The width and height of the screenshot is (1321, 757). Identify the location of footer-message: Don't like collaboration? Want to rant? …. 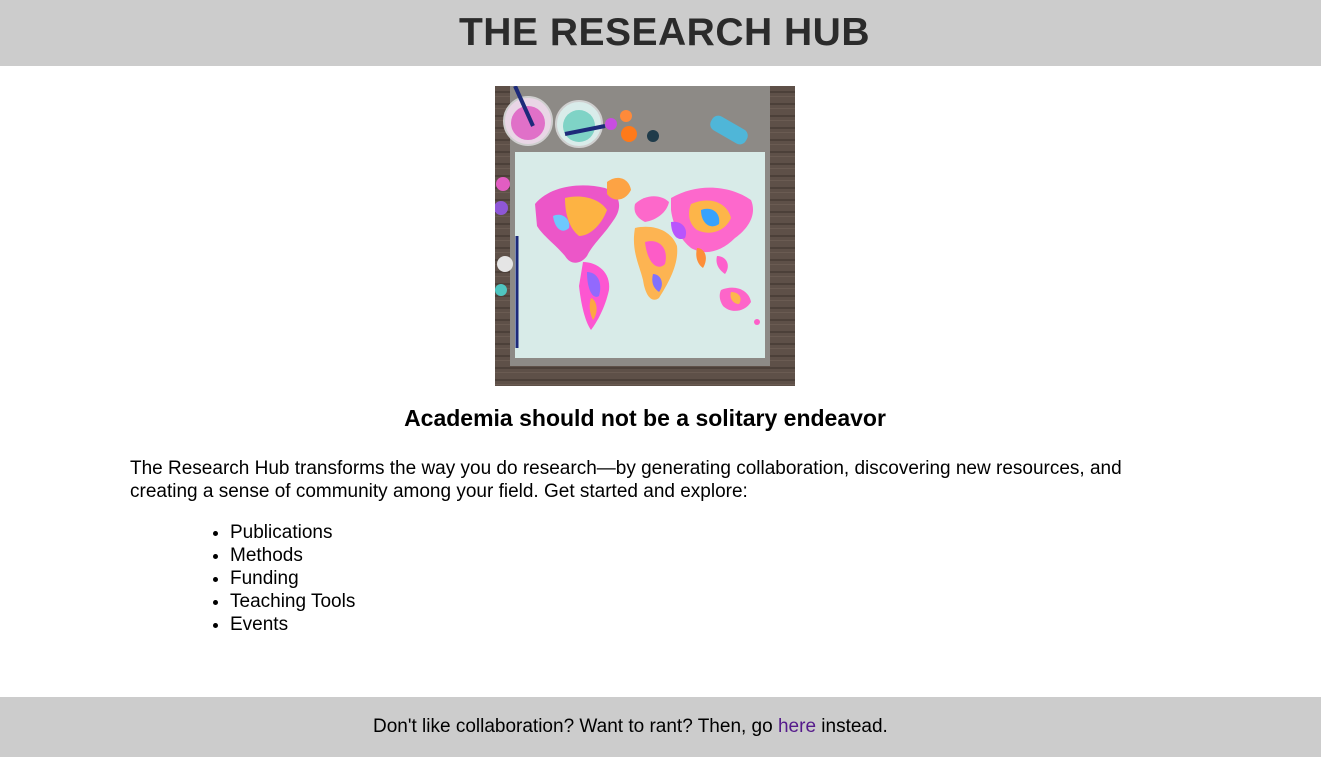
(630, 727).